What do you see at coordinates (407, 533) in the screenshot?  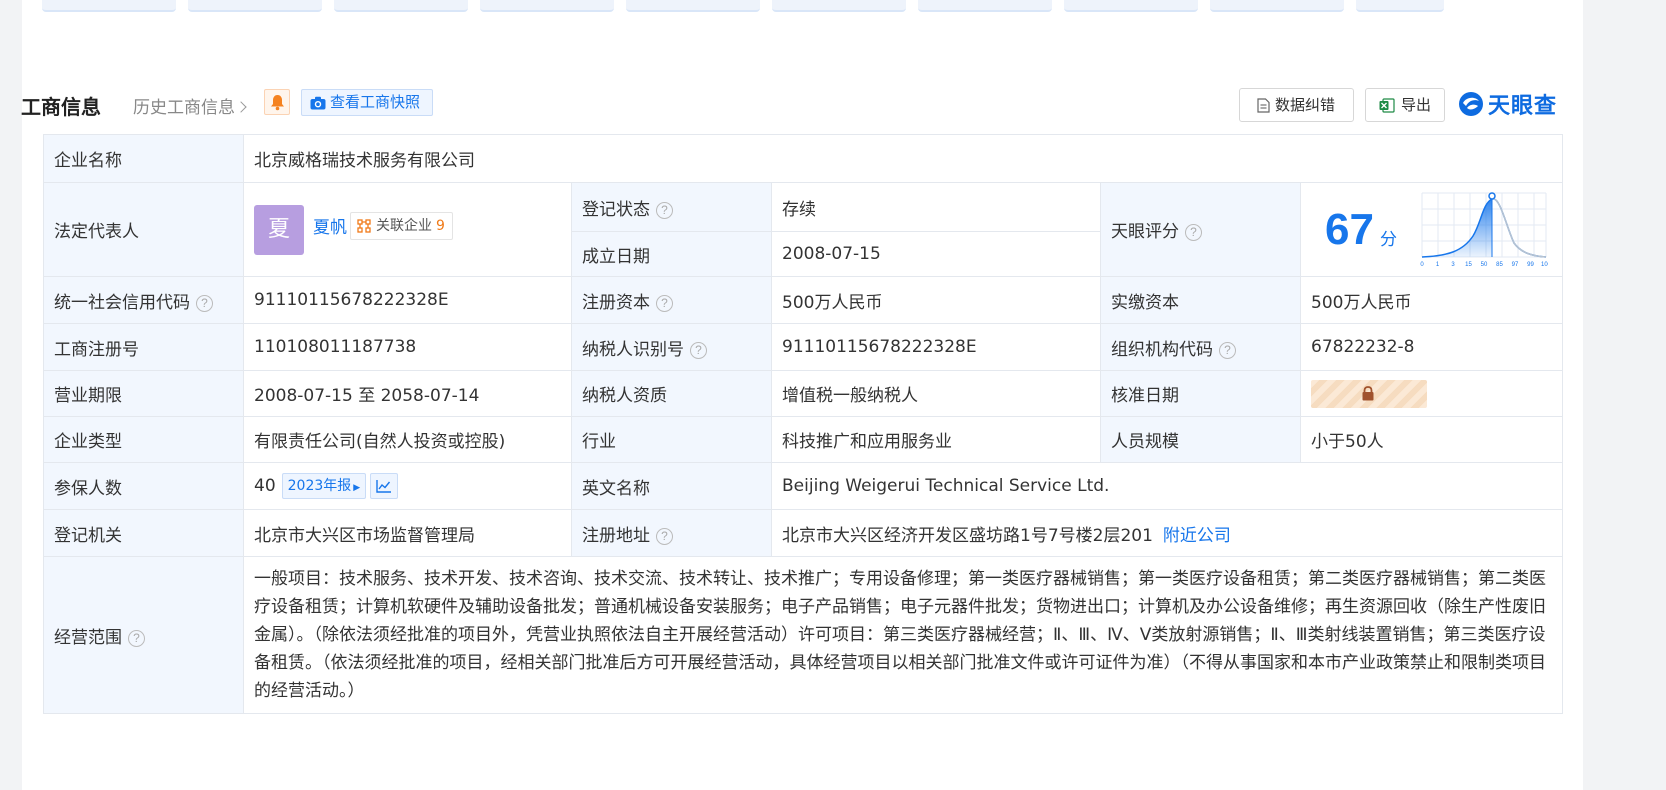 I see `reg-authority-value: 北京市大兴区市场监督管理局` at bounding box center [407, 533].